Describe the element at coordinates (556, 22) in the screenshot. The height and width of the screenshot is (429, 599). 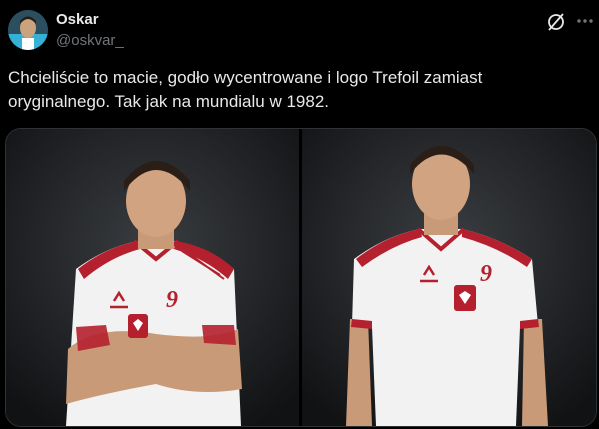
I see `grok-icon` at that location.